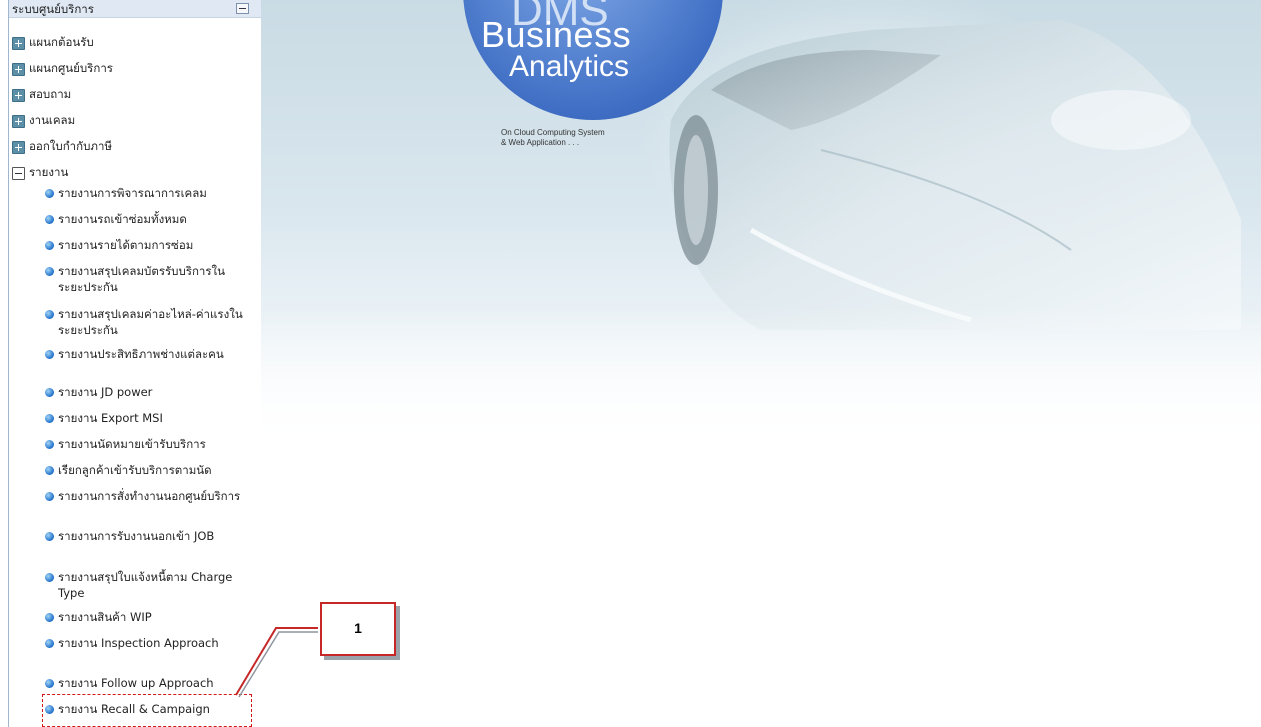  Describe the element at coordinates (110, 418) in the screenshot. I see `report-item-label: รายงาน Export MSI` at that location.